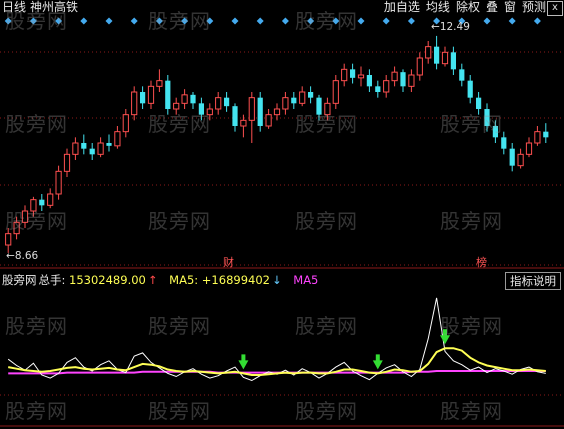  What do you see at coordinates (481, 262) in the screenshot?
I see `event-tag-ranking: 榜` at bounding box center [481, 262].